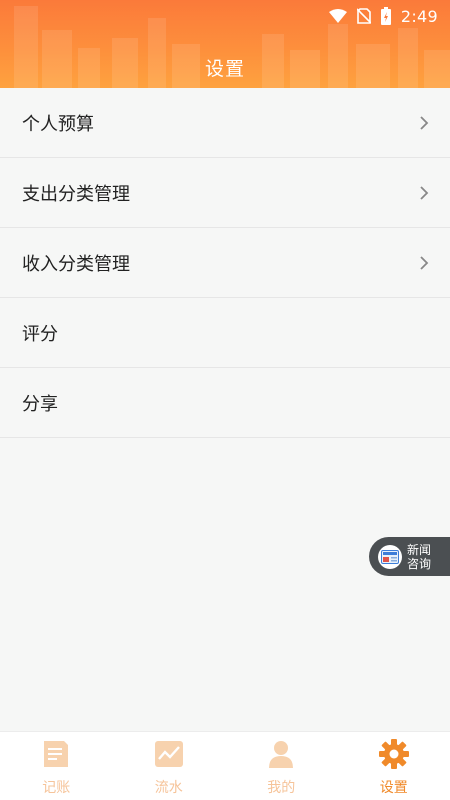 The image size is (450, 800). Describe the element at coordinates (419, 549) in the screenshot. I see `news-float-line1: 新闻` at that location.